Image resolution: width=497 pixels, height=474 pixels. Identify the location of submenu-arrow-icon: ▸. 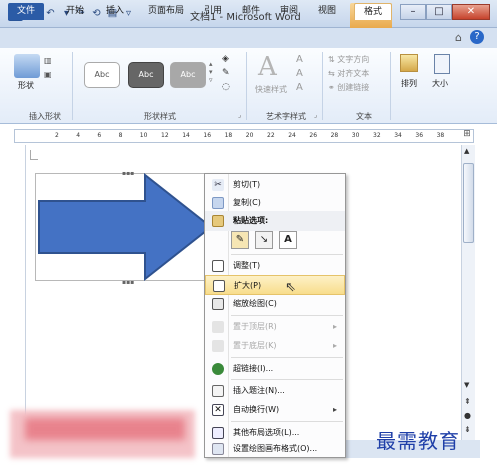
(335, 326).